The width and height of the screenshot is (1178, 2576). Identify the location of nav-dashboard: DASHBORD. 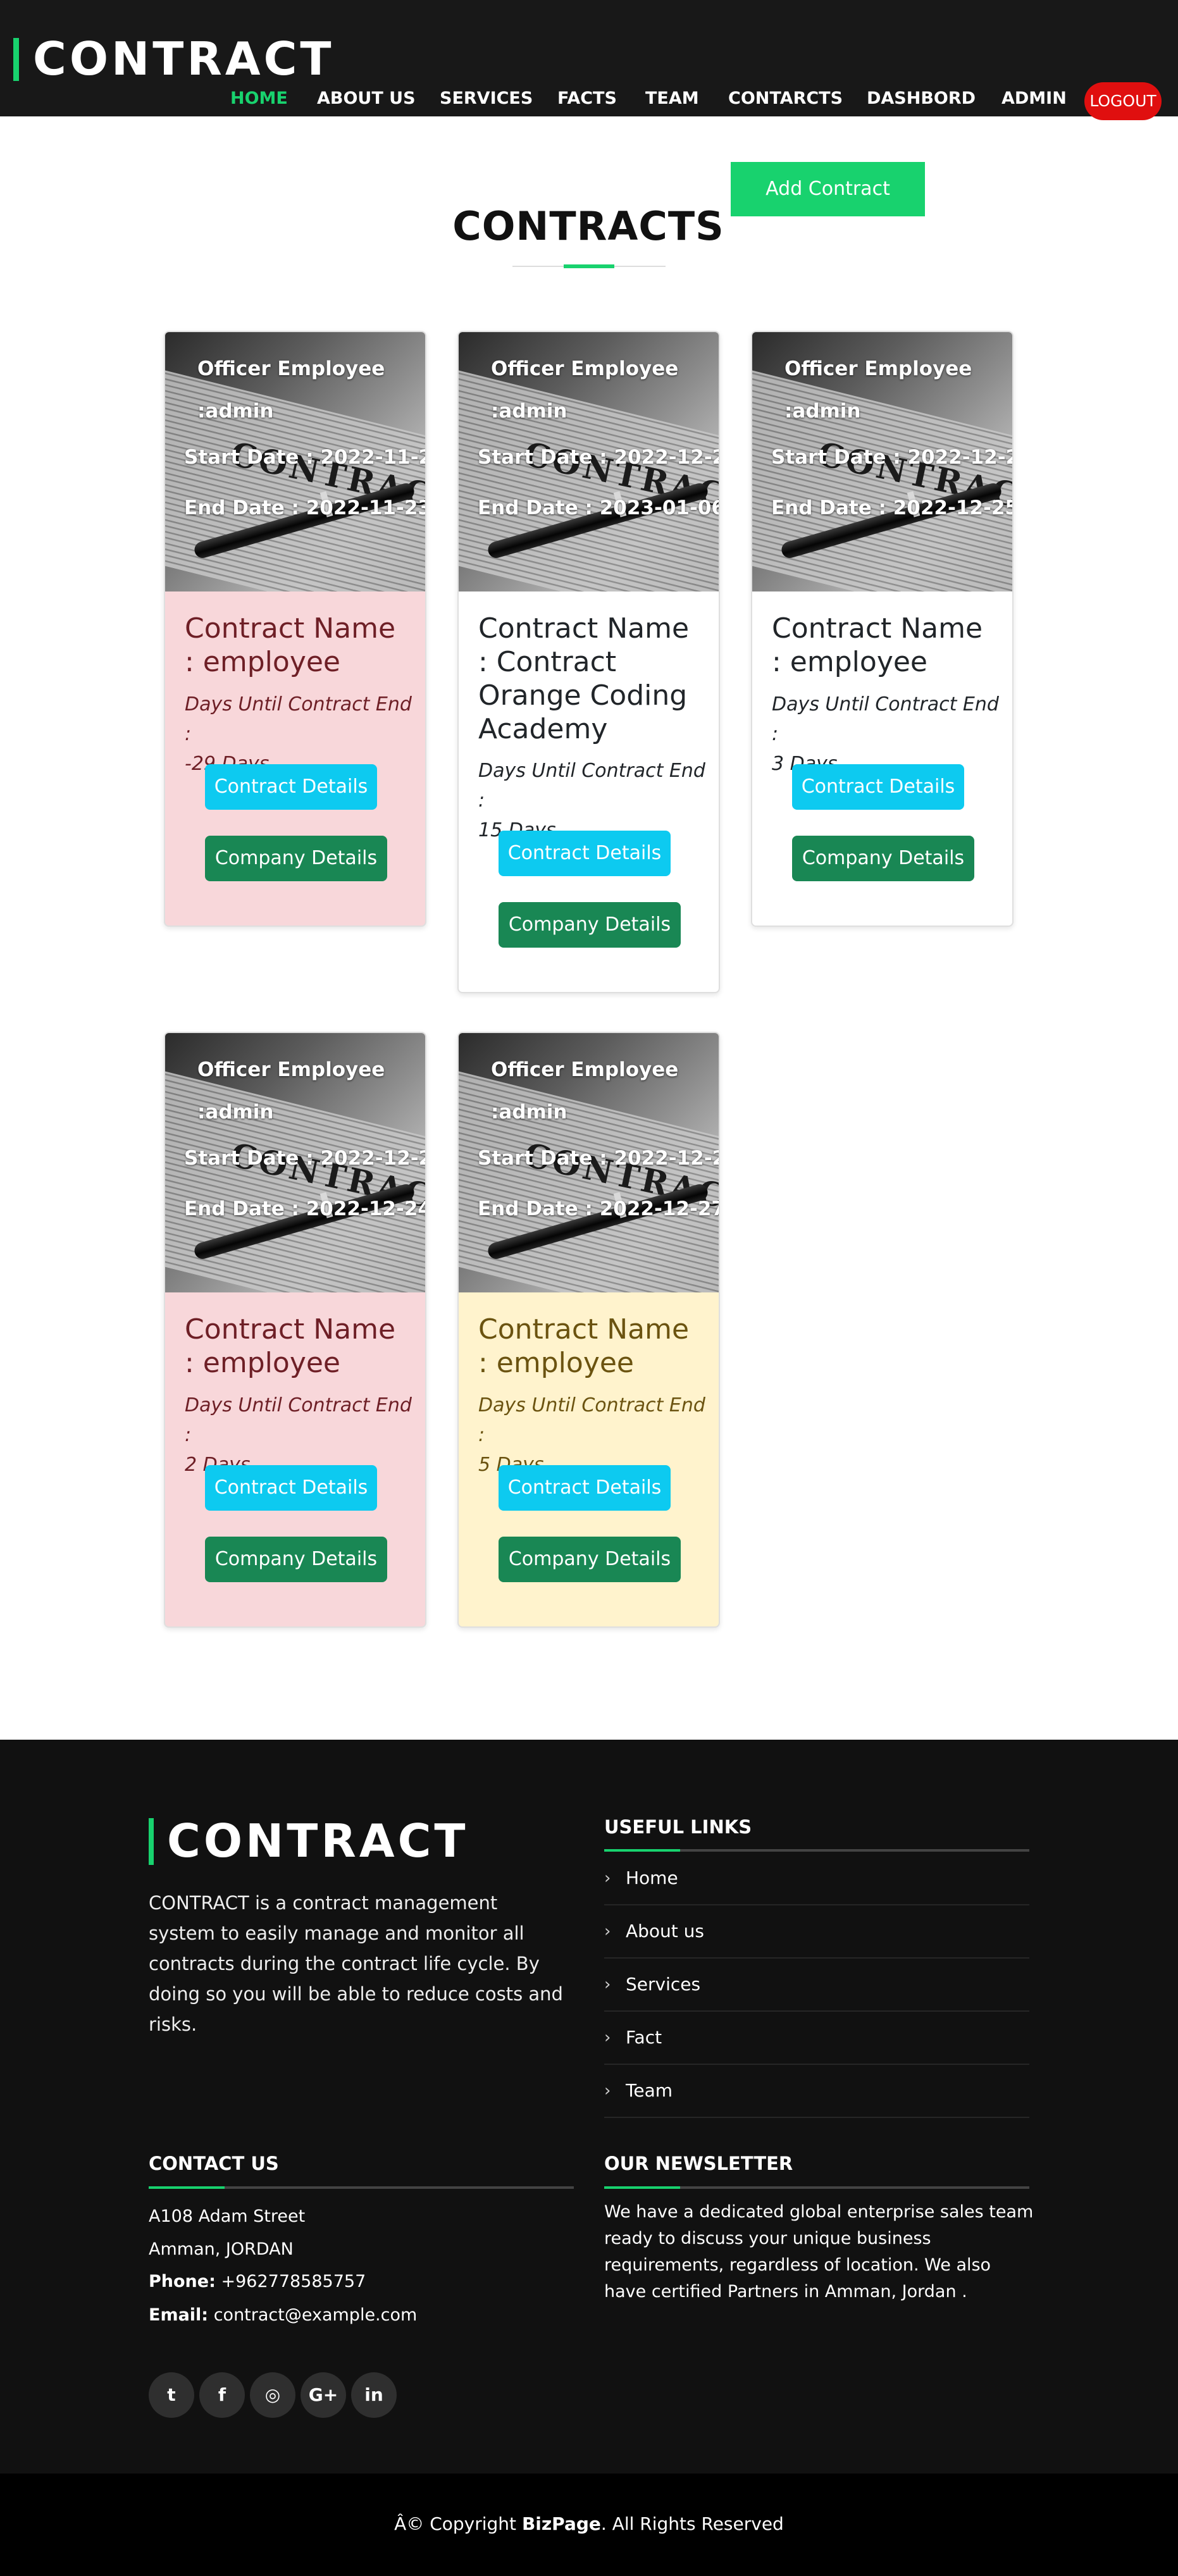
(921, 99).